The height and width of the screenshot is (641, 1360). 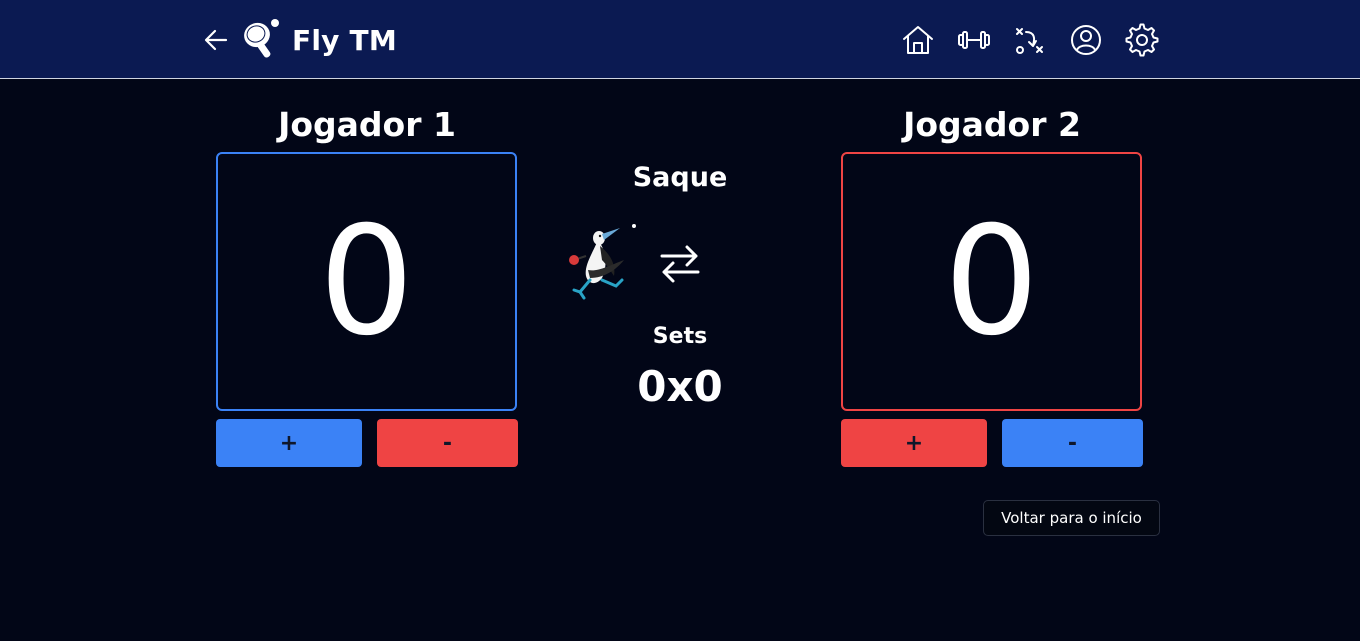 What do you see at coordinates (680, 177) in the screenshot?
I see `serve-label: Saque` at bounding box center [680, 177].